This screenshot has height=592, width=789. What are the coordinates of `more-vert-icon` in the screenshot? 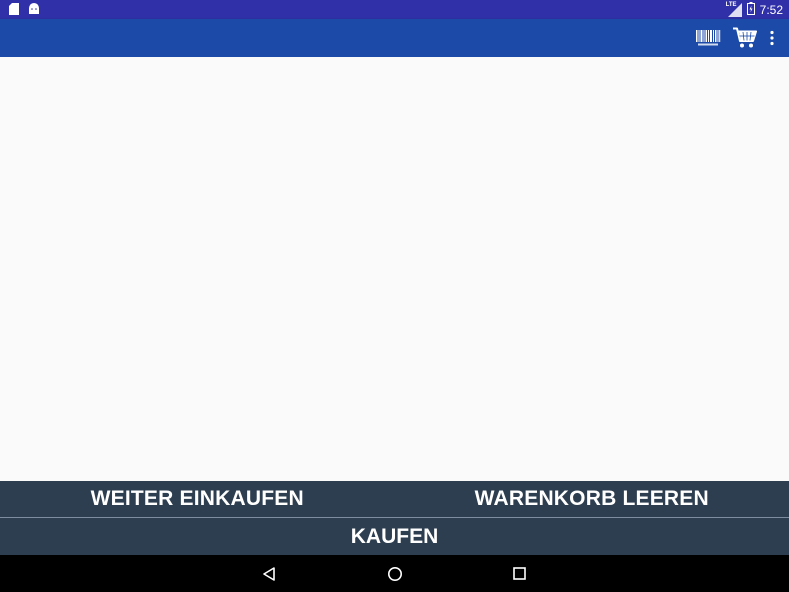 It's located at (772, 38).